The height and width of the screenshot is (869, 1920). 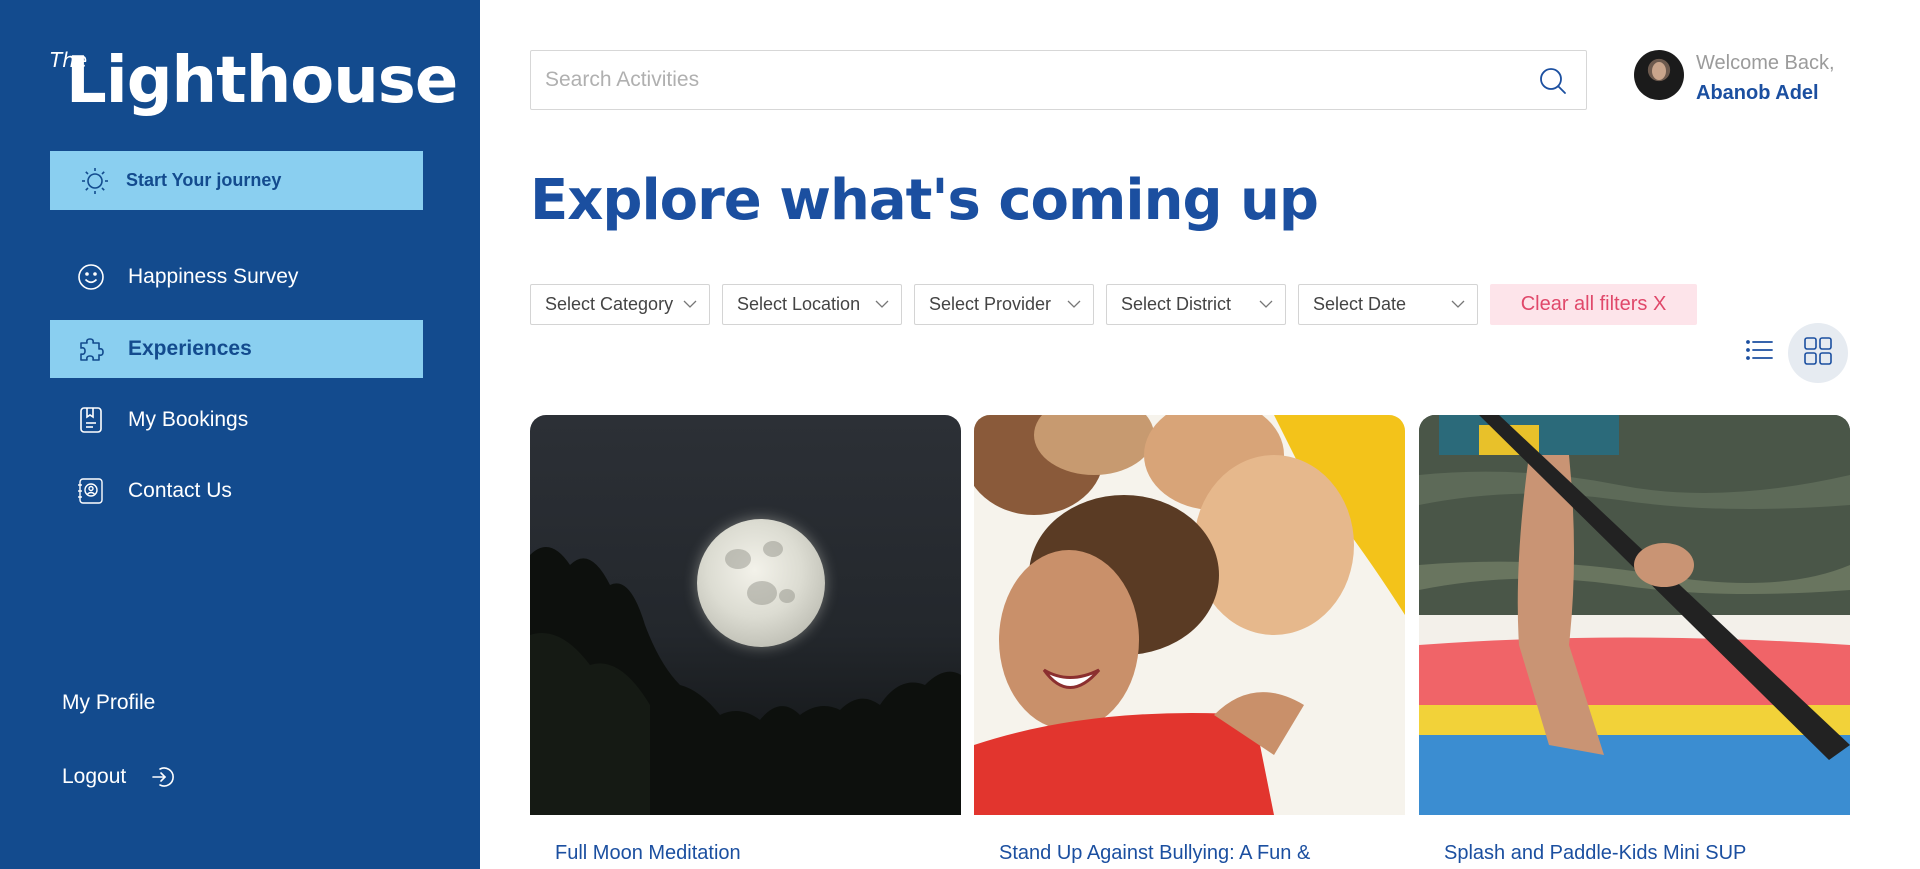 I want to click on smile-icon, so click(x=91, y=277).